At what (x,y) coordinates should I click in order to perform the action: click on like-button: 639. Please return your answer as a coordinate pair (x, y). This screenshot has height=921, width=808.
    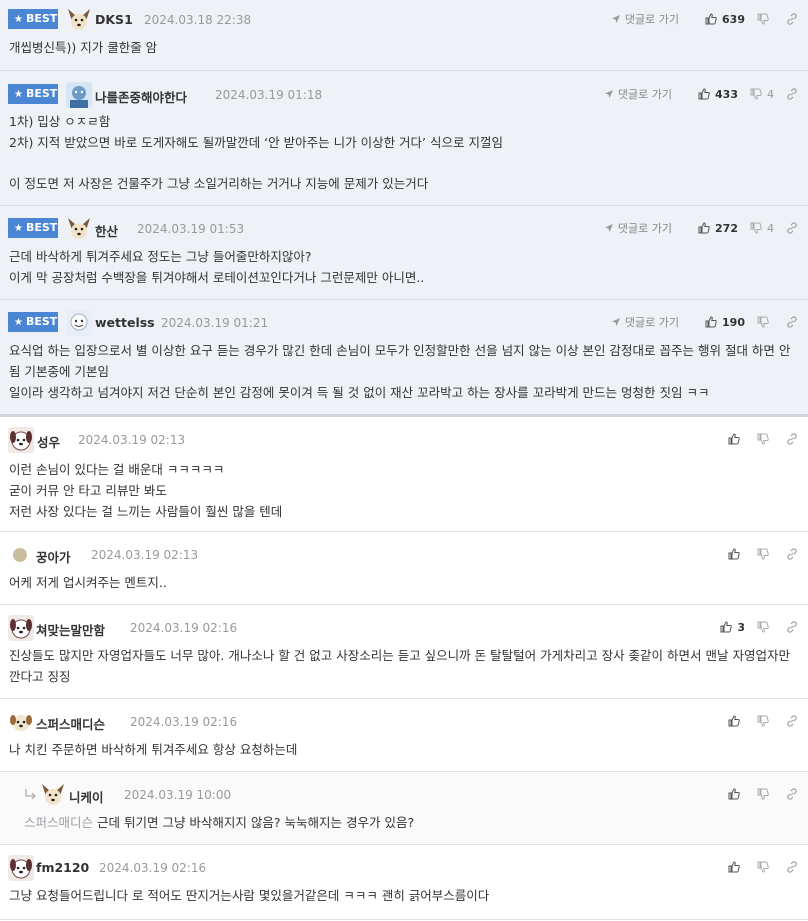
    Looking at the image, I should click on (725, 19).